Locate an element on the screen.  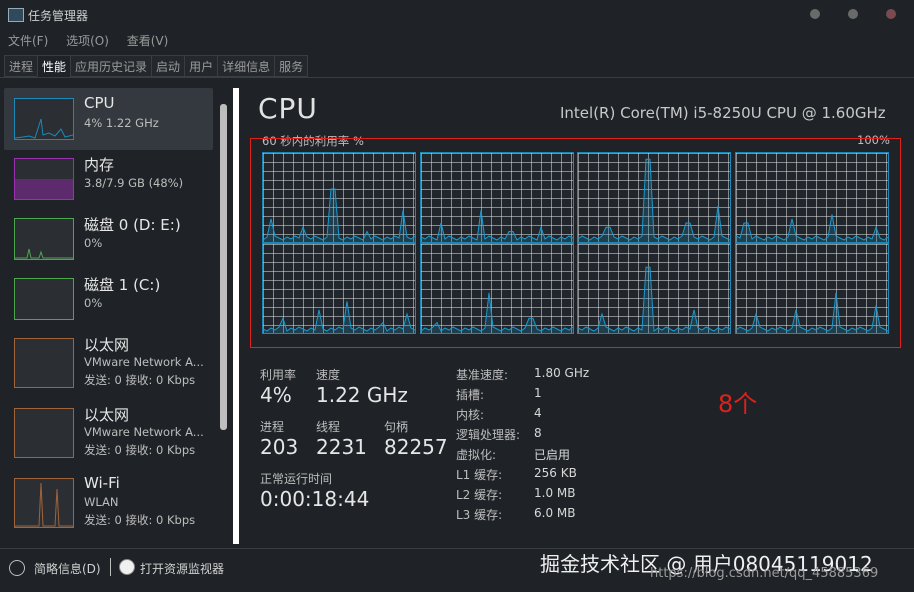
sidebar-item-title: 内存 is located at coordinates (99, 165).